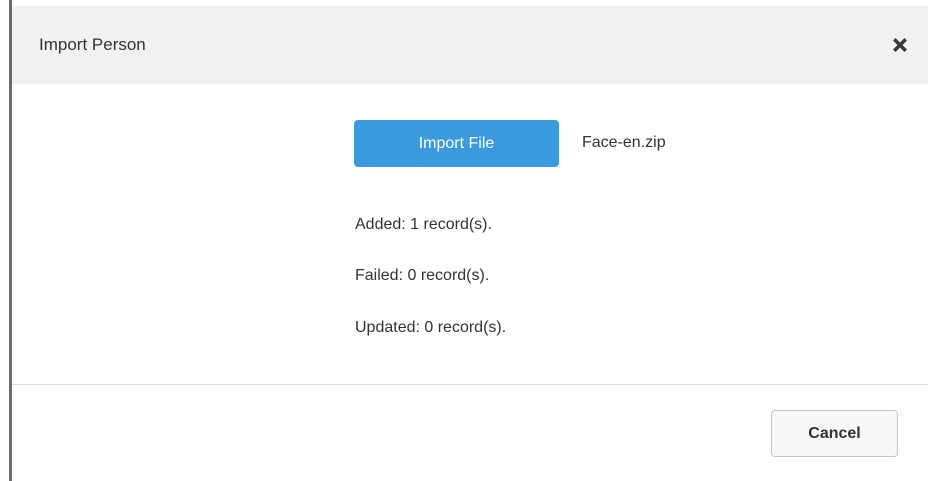 The image size is (928, 481). Describe the element at coordinates (470, 384) in the screenshot. I see `footer-divider` at that location.